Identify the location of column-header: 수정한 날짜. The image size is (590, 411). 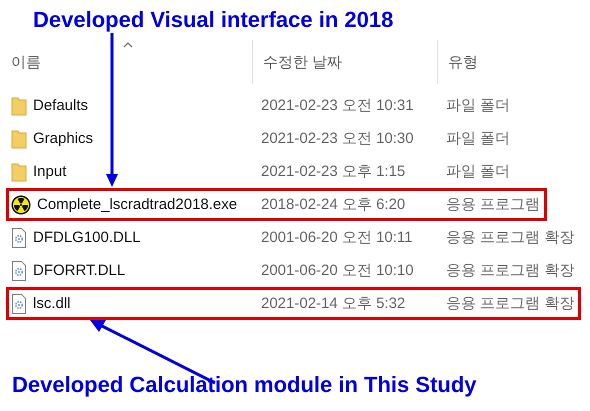
(302, 62).